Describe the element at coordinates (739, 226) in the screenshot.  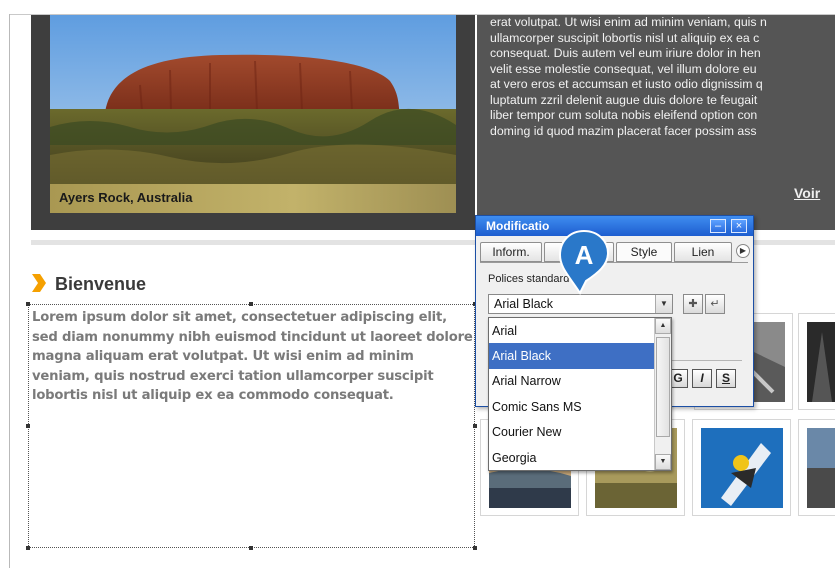
I see `close-icon: ×` at that location.